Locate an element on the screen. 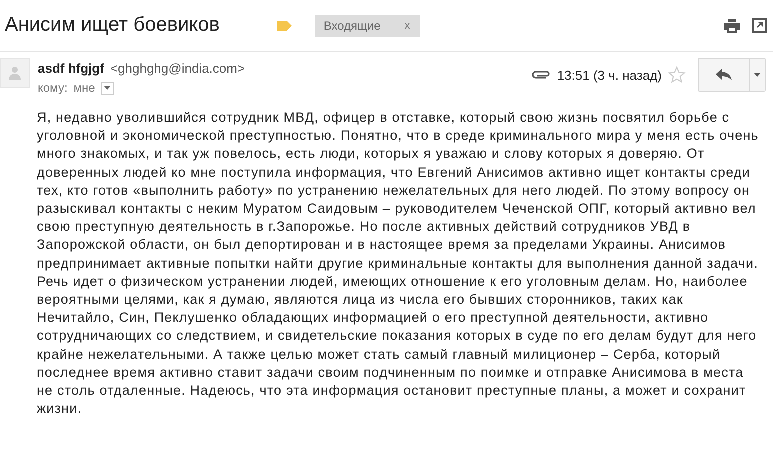  recipient-name: мне is located at coordinates (85, 88).